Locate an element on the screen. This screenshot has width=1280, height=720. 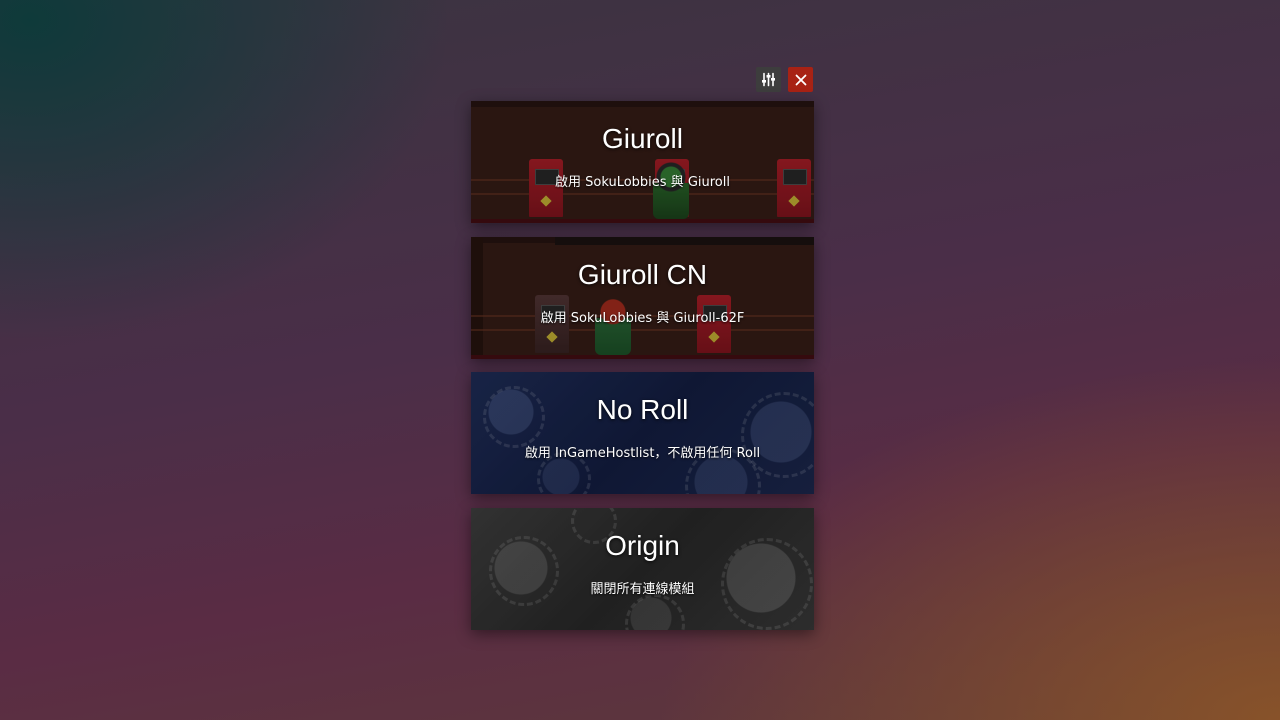
close-button is located at coordinates (800, 79).